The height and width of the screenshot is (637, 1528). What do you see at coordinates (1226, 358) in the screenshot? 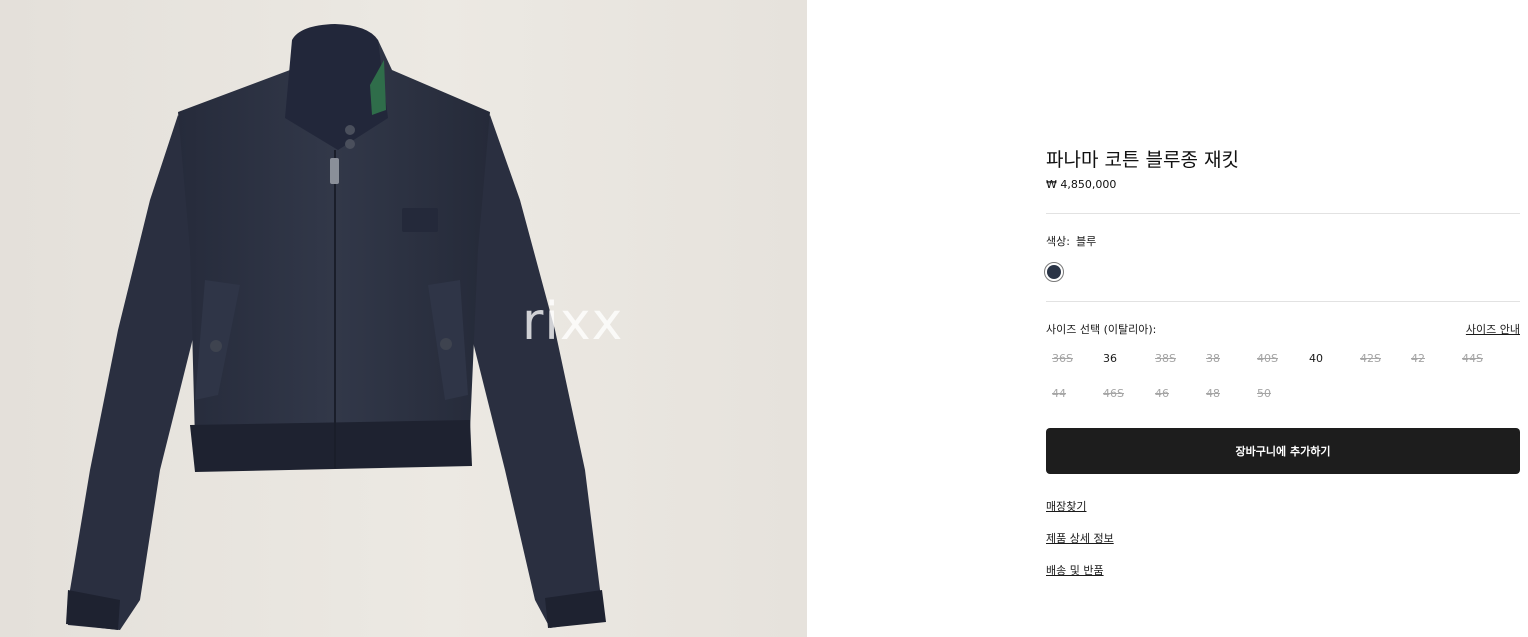
I see `size-option: 38` at bounding box center [1226, 358].